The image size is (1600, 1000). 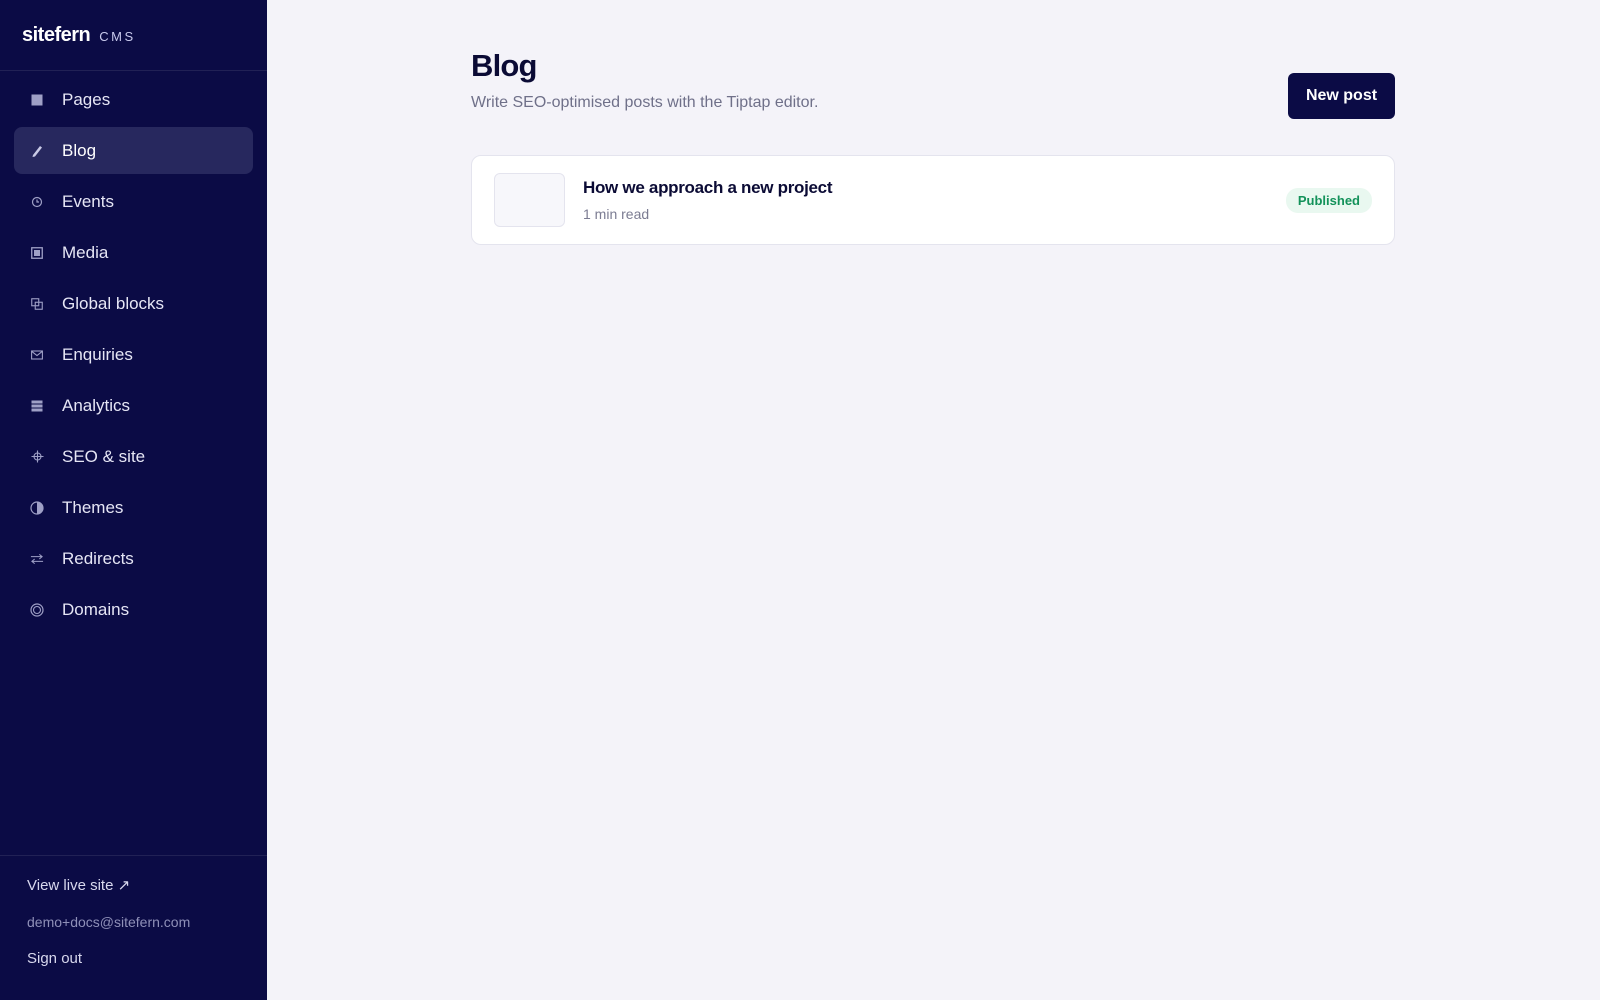 I want to click on sidebar-item-seo-site: SEO & site, so click(x=133, y=456).